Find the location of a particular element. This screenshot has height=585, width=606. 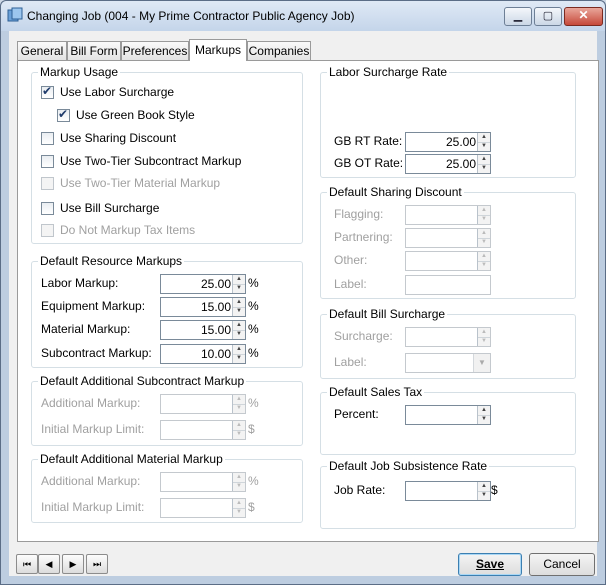

tab-bill-form: Bill Form is located at coordinates (94, 50).